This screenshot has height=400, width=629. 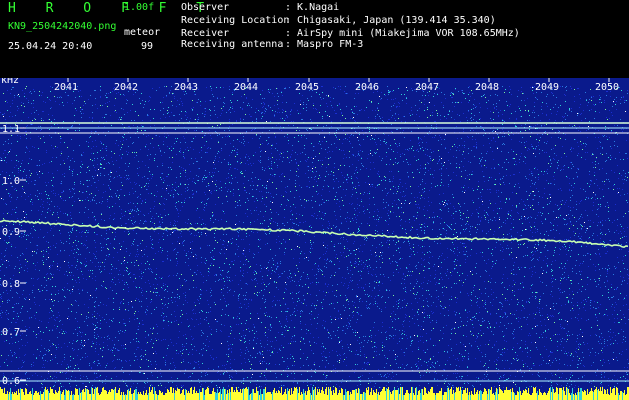 I want to click on time-tick-label: 2050, so click(x=607, y=87).